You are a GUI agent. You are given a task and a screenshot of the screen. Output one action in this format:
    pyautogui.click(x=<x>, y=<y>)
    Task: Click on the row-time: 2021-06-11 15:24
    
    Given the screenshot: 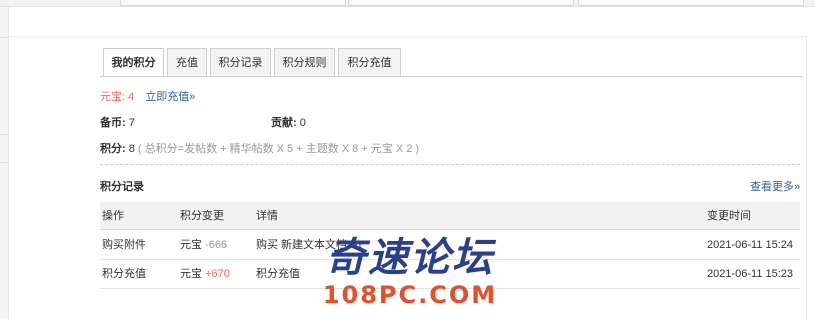 What is the action you would take?
    pyautogui.click(x=750, y=245)
    